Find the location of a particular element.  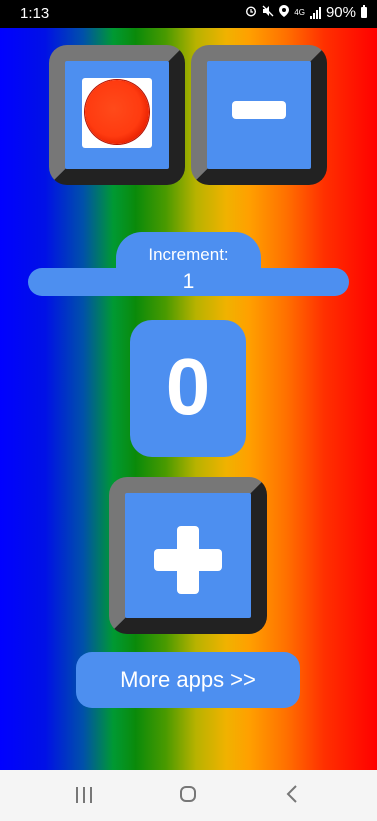

home-icon is located at coordinates (188, 794).